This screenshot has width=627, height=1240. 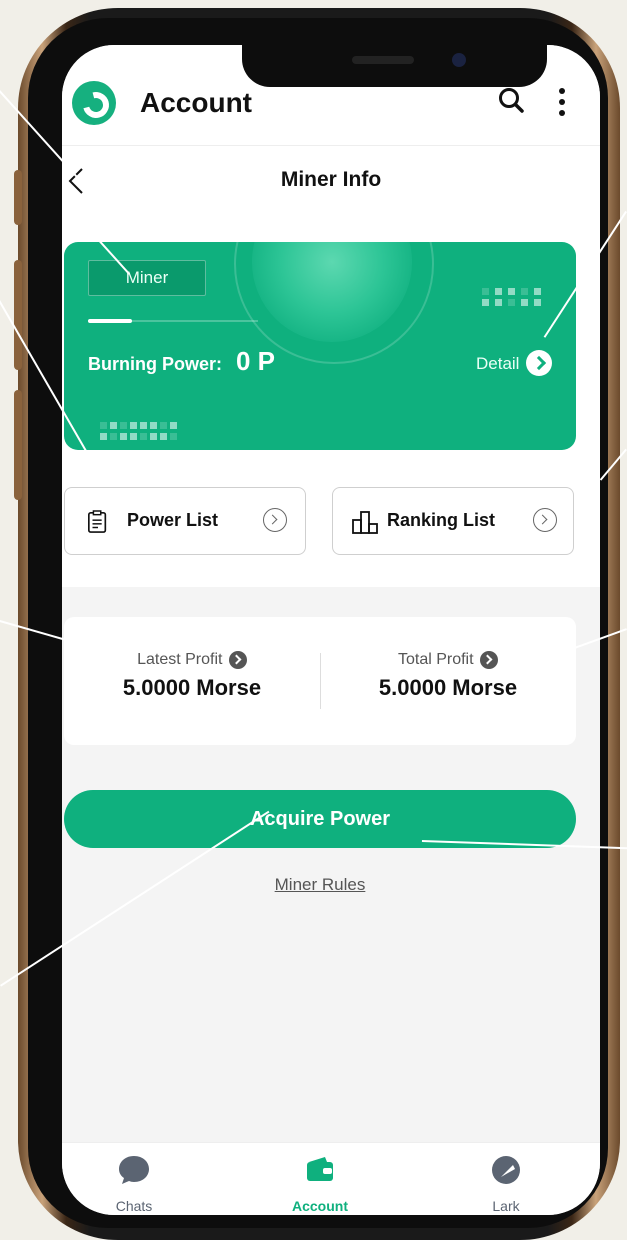 I want to click on latest-profit-label: Latest Profit, so click(x=180, y=660).